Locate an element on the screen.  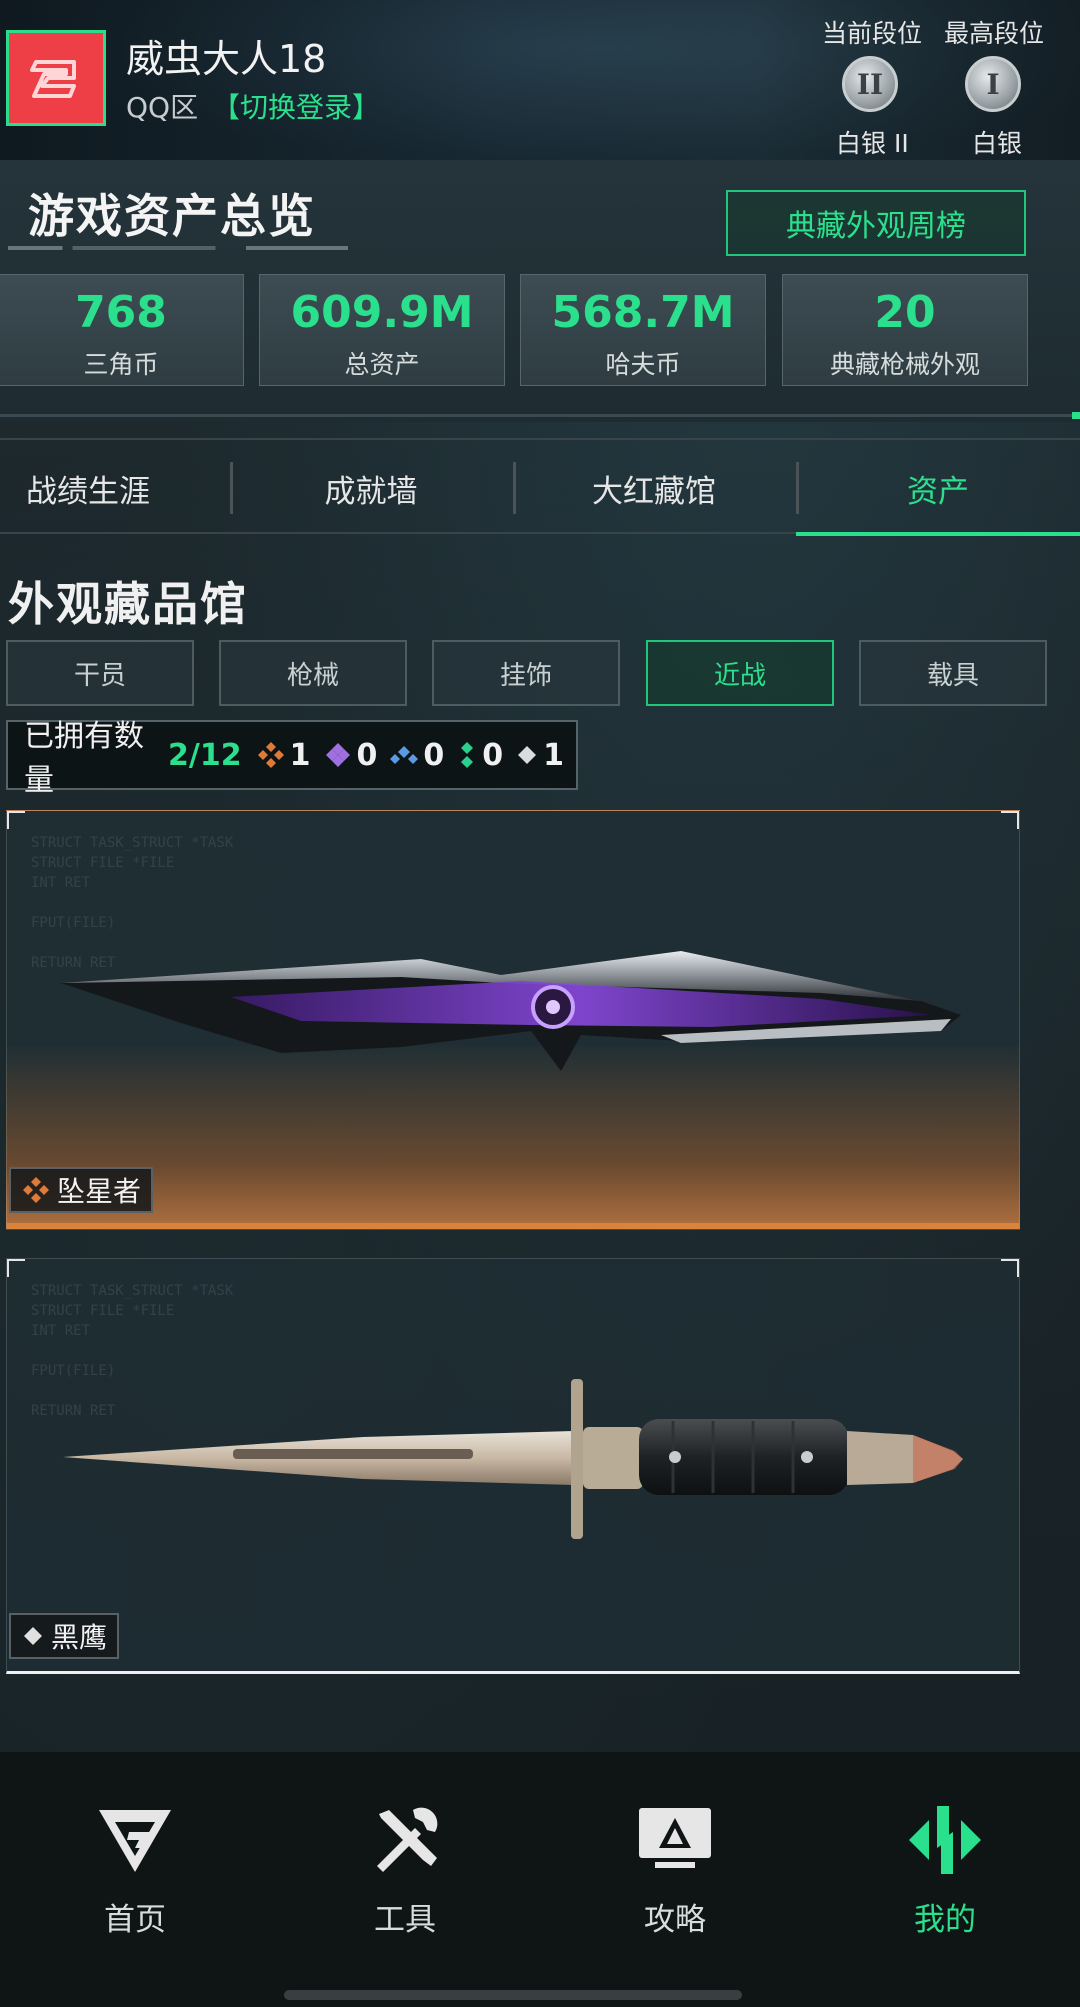
profile-logo-icon is located at coordinates (945, 1840).